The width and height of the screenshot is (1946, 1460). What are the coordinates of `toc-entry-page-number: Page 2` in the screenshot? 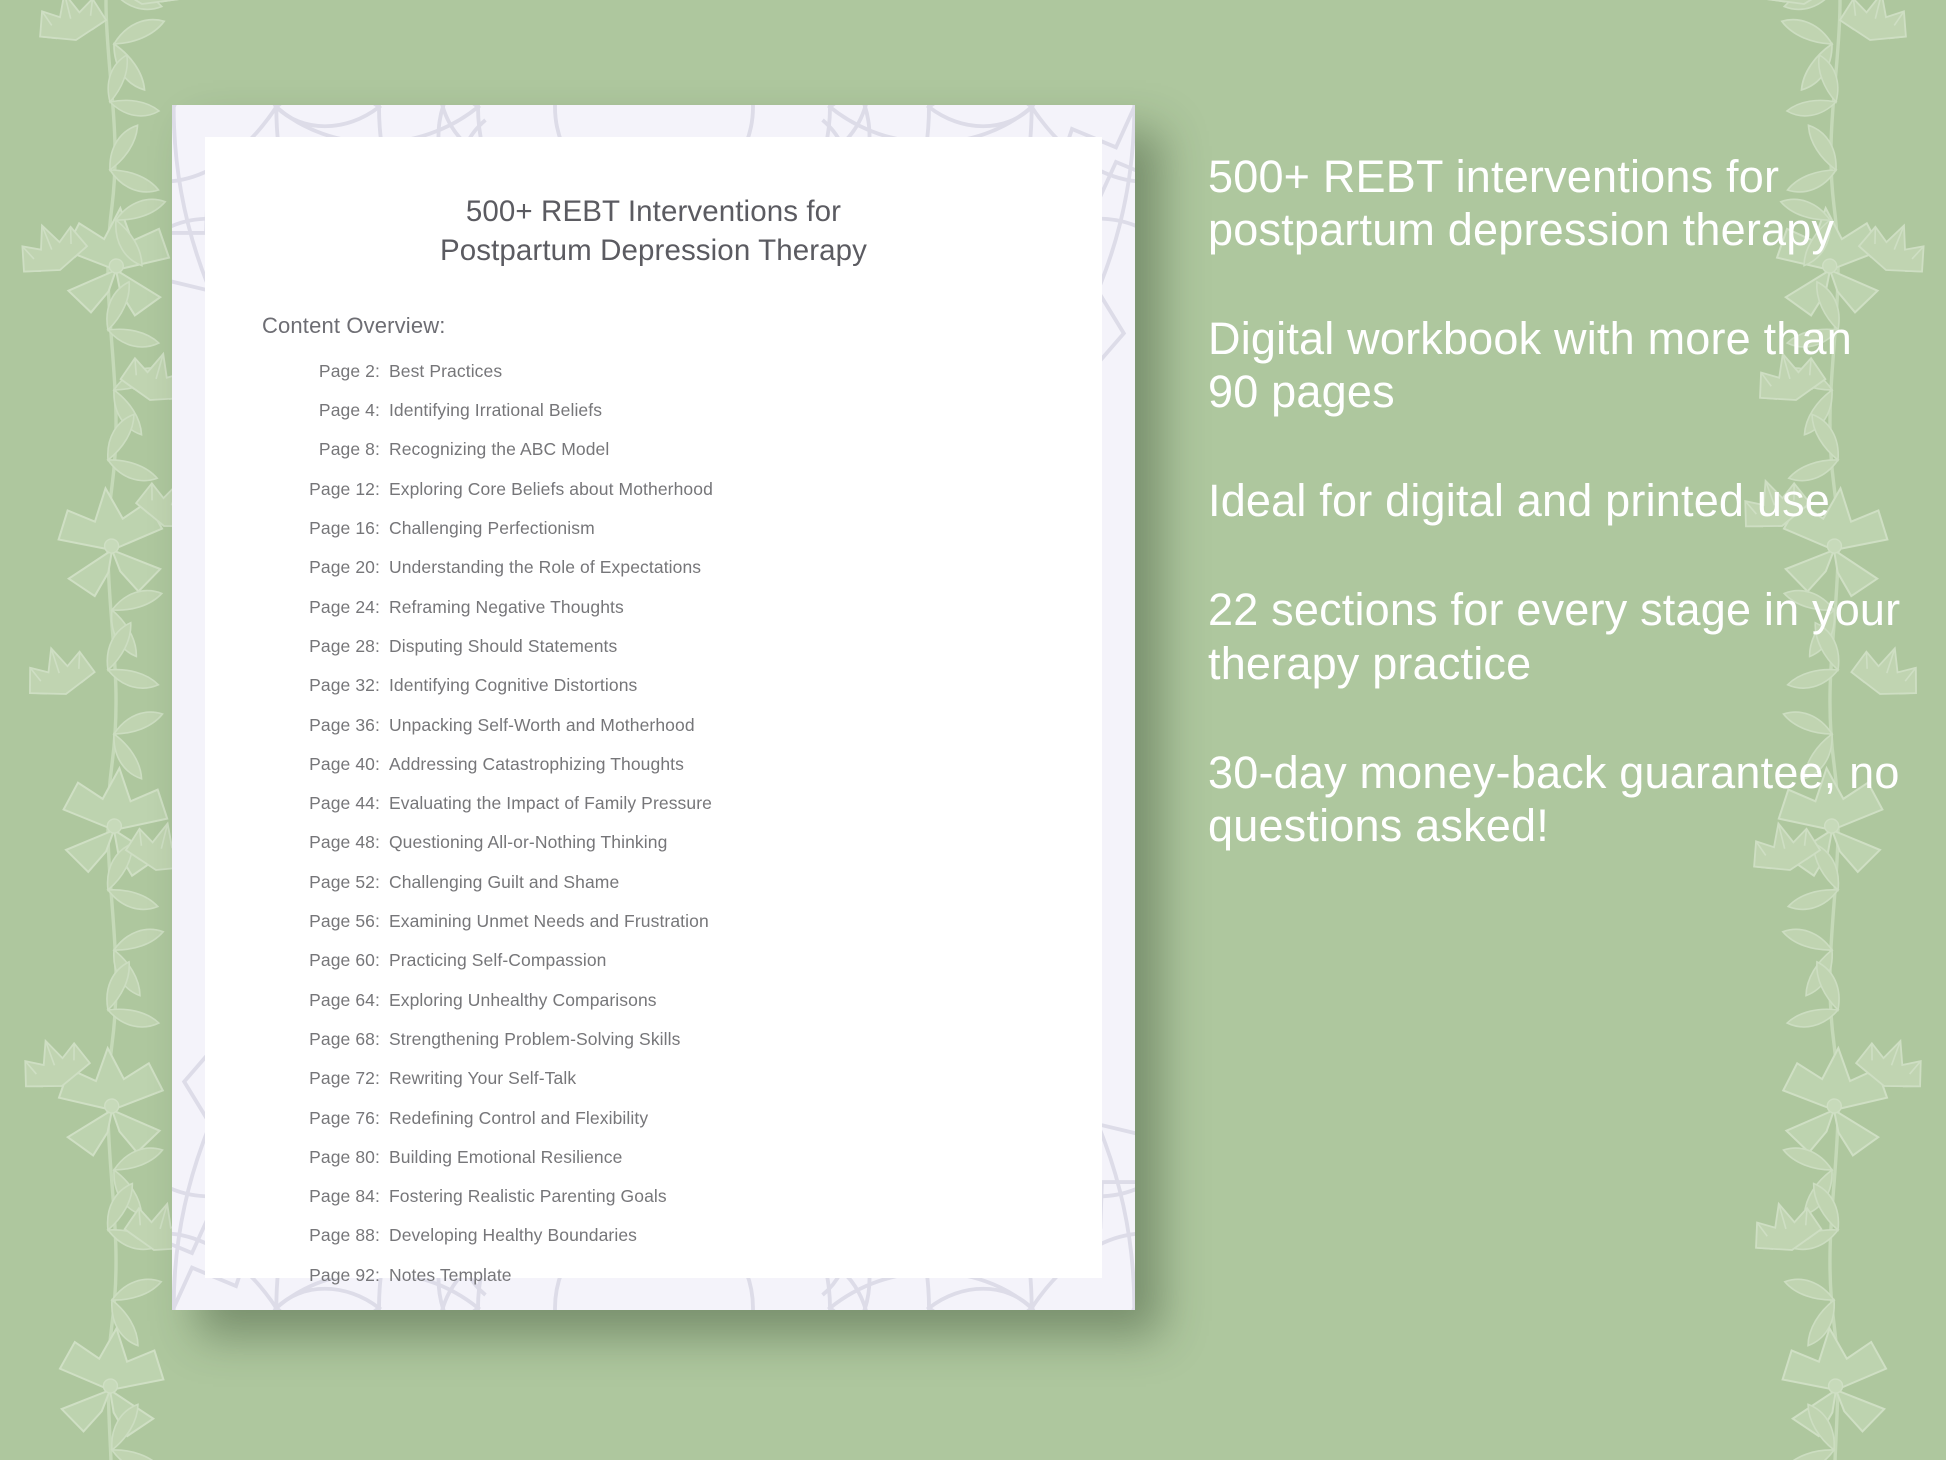 It's located at (346, 370).